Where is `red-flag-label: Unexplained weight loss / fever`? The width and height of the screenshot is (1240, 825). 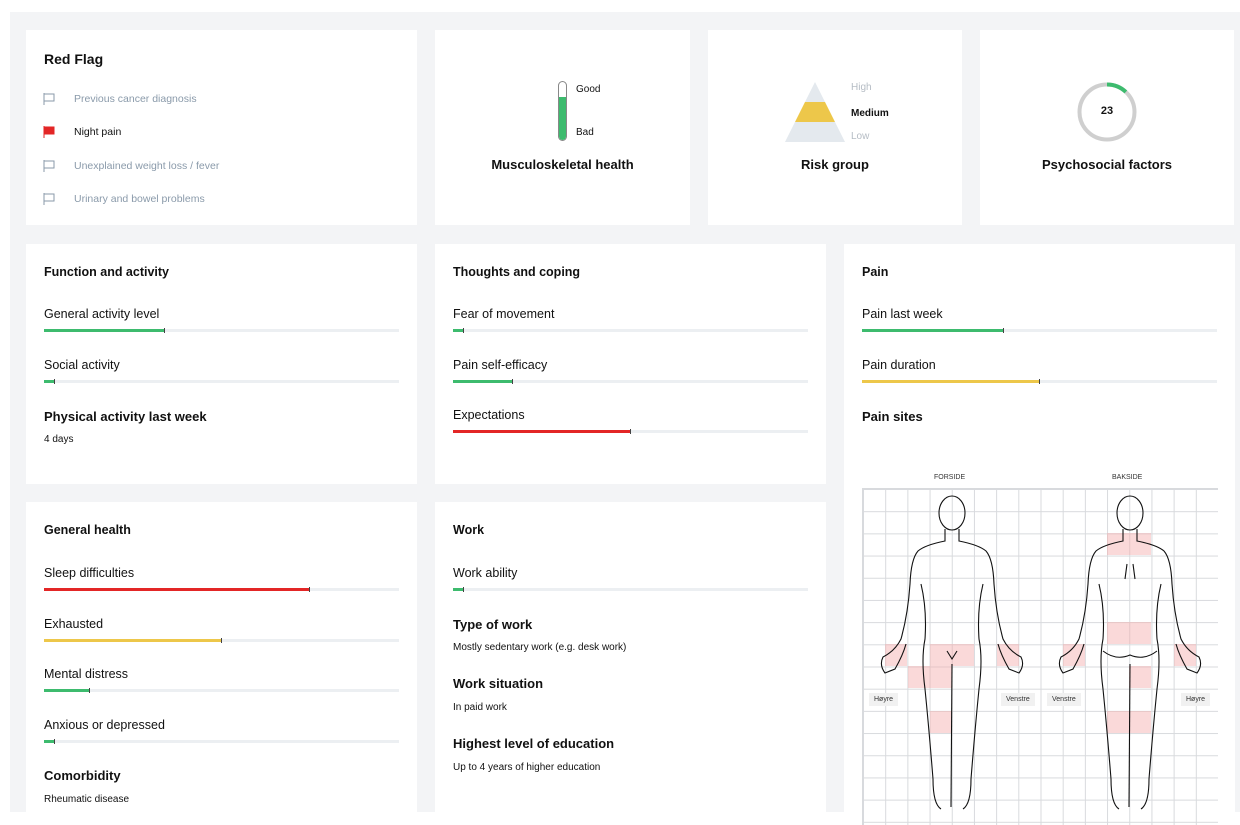
red-flag-label: Unexplained weight loss / fever is located at coordinates (147, 166).